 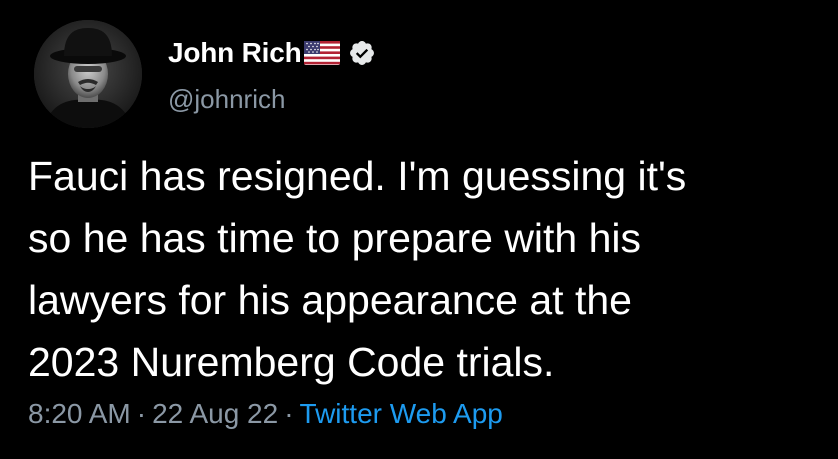 I want to click on tweet-text-line: so he has time to prepare with his, so click(x=335, y=238).